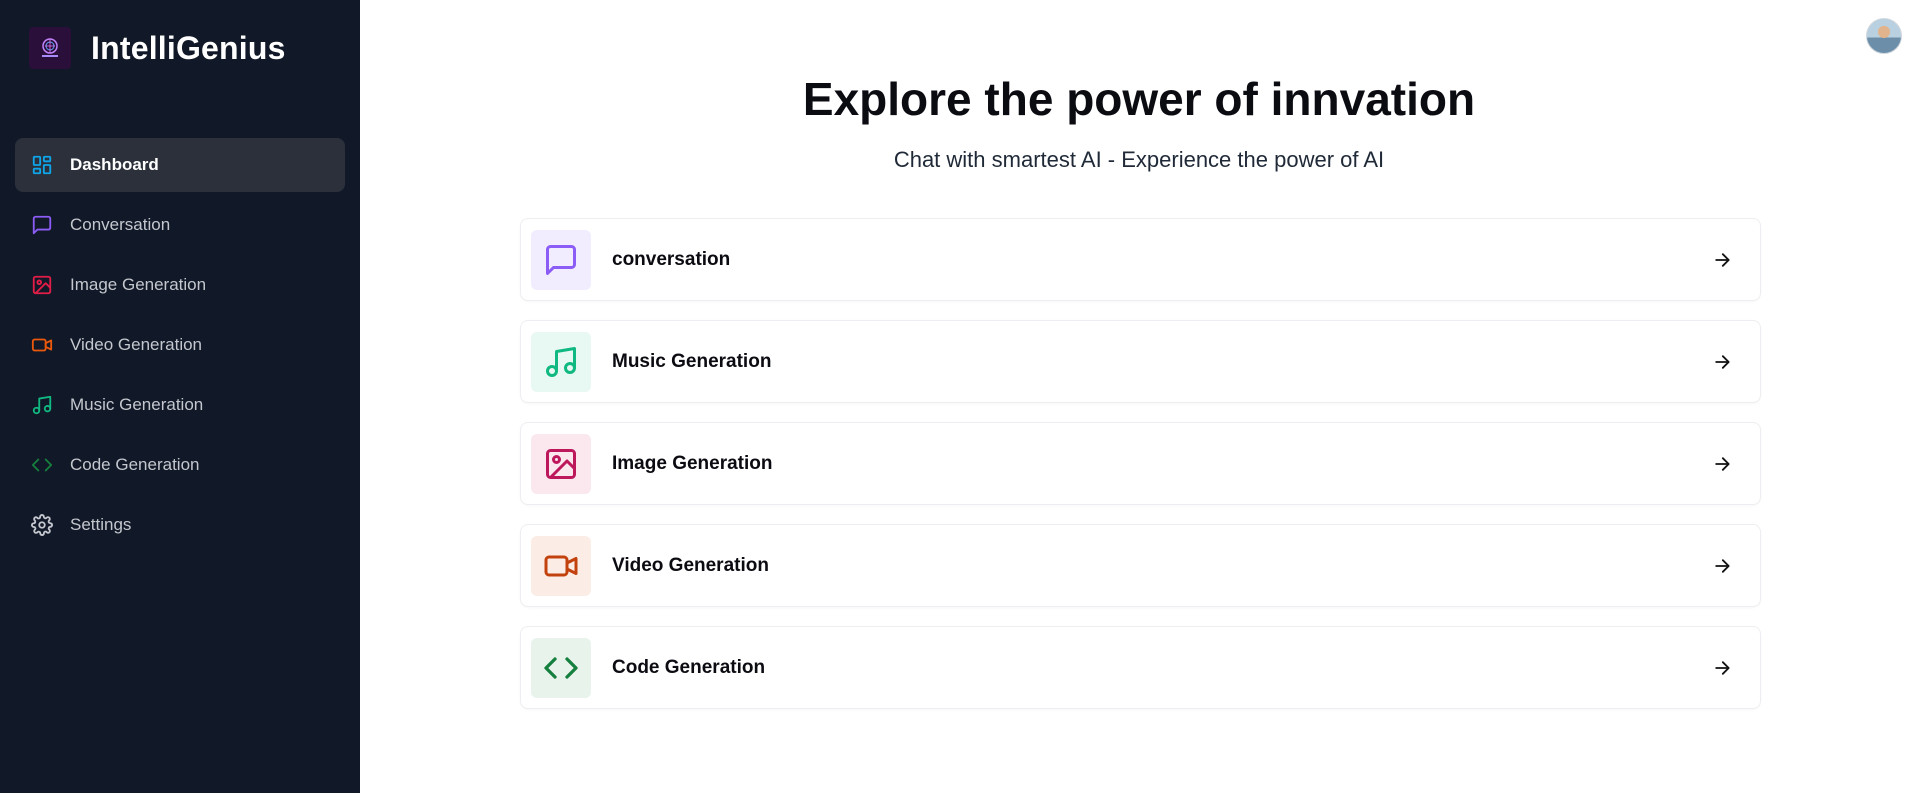 This screenshot has height=793, width=1918. What do you see at coordinates (1884, 36) in the screenshot?
I see `user-avatar` at bounding box center [1884, 36].